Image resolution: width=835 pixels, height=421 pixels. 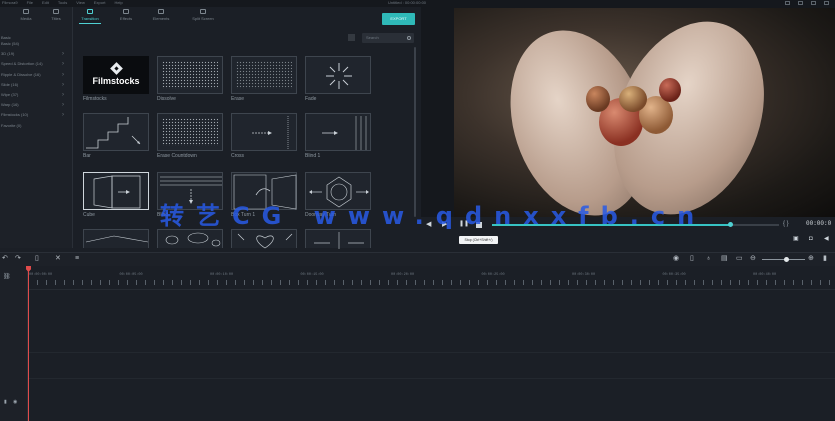 What do you see at coordinates (28, 343) in the screenshot?
I see `playhead` at bounding box center [28, 343].